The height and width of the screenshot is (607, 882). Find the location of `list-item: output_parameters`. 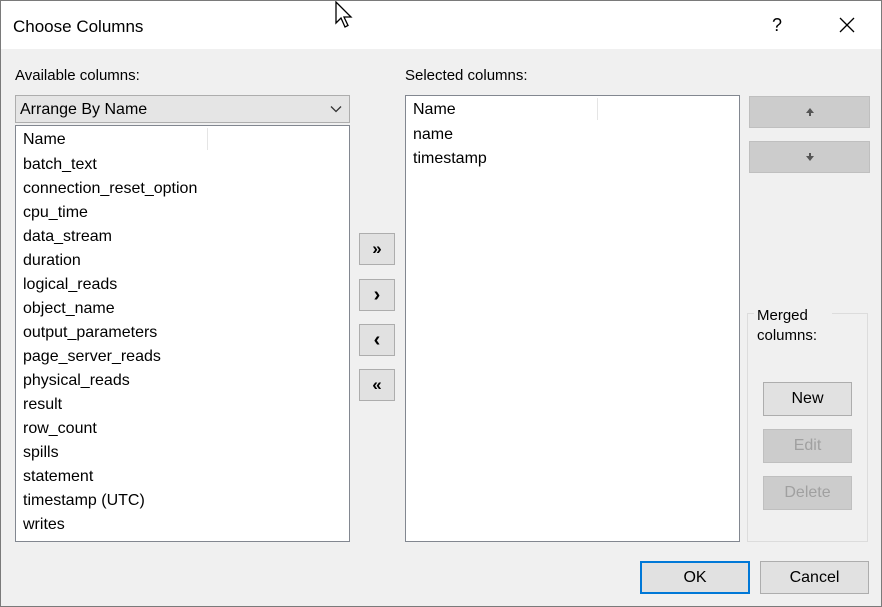

list-item: output_parameters is located at coordinates (110, 333).